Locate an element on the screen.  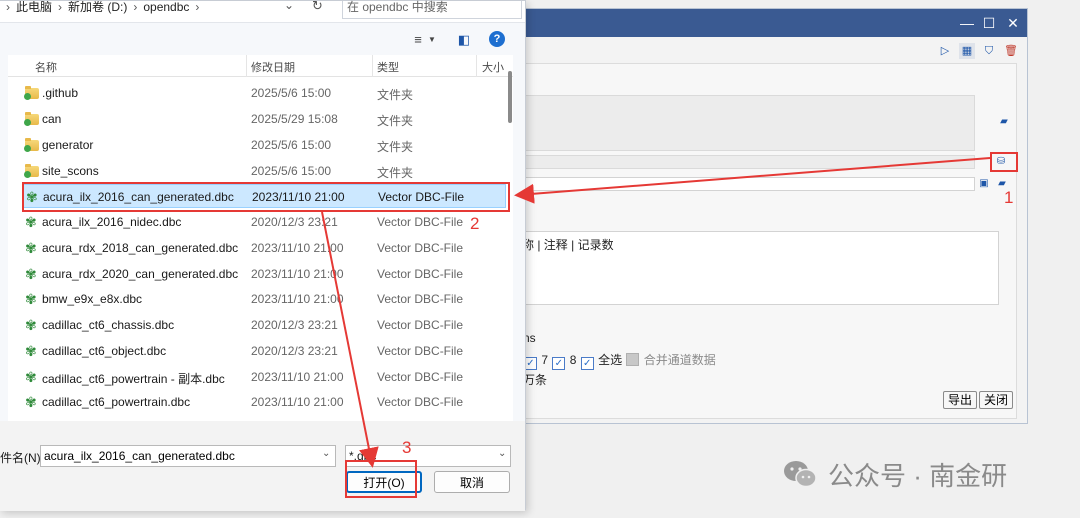
breadcrumb-opendbc: opendbc is located at coordinates (166, 7).